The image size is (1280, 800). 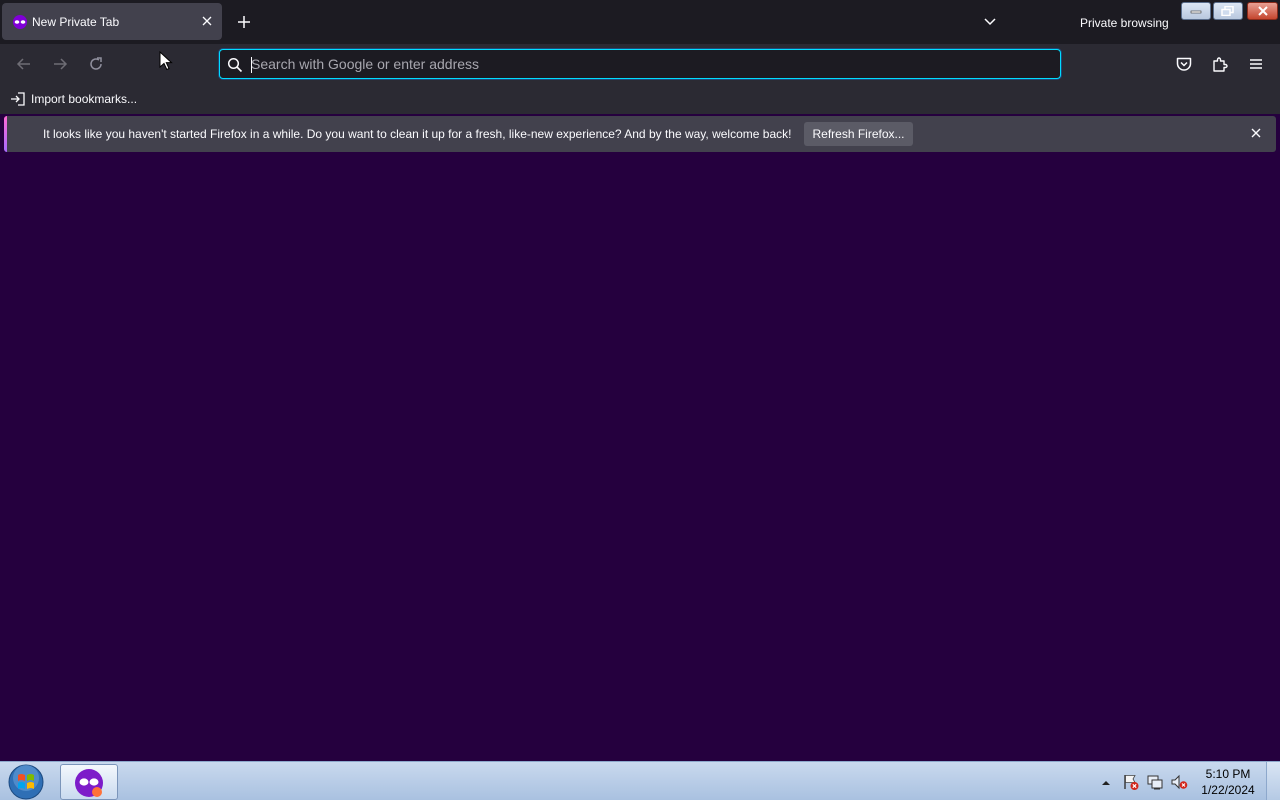 What do you see at coordinates (1196, 11) in the screenshot?
I see `minimize-button` at bounding box center [1196, 11].